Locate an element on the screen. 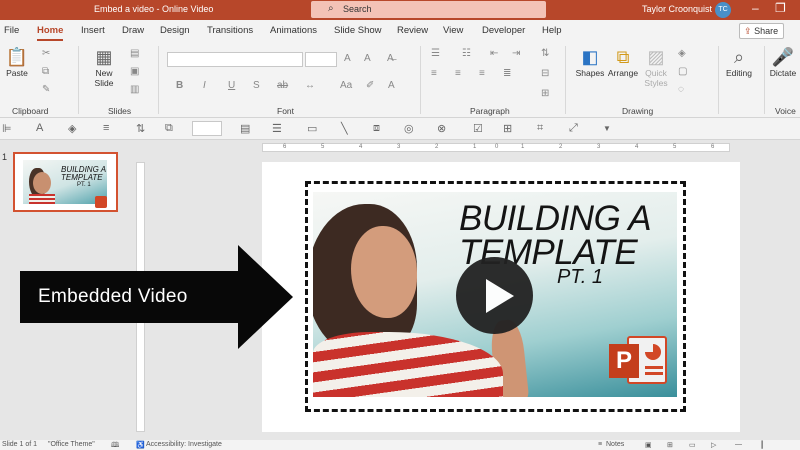 Image resolution: width=800 pixels, height=450 pixels. normal-view-icon: ▣ is located at coordinates (648, 445).